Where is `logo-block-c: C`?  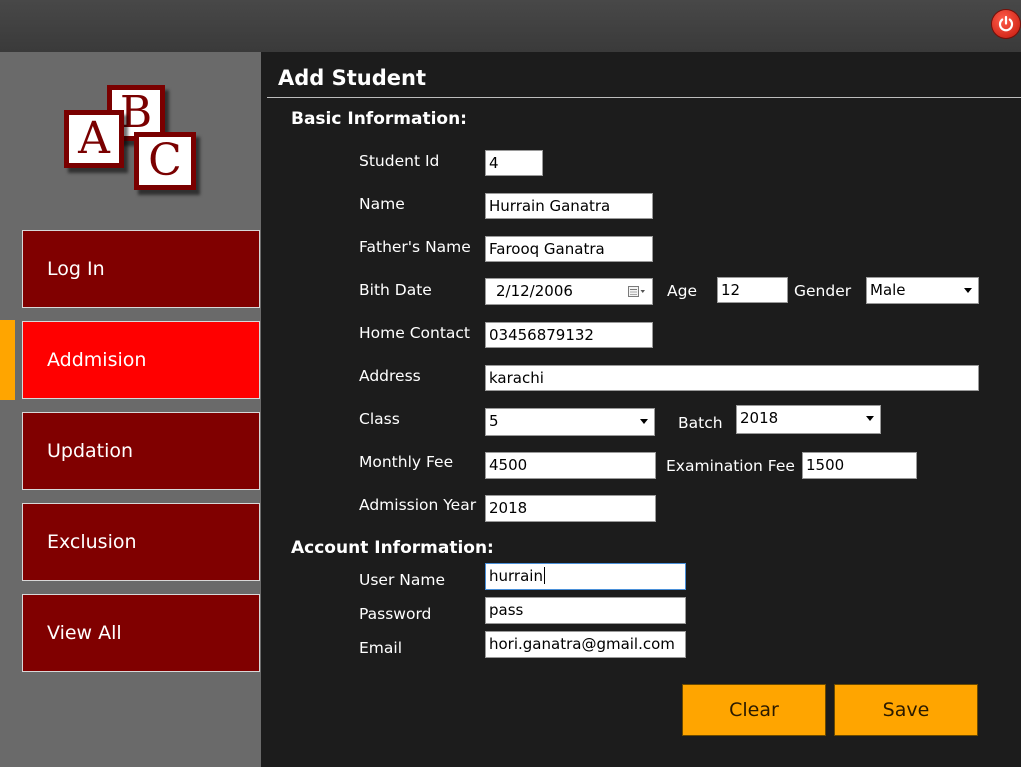
logo-block-c: C is located at coordinates (165, 161).